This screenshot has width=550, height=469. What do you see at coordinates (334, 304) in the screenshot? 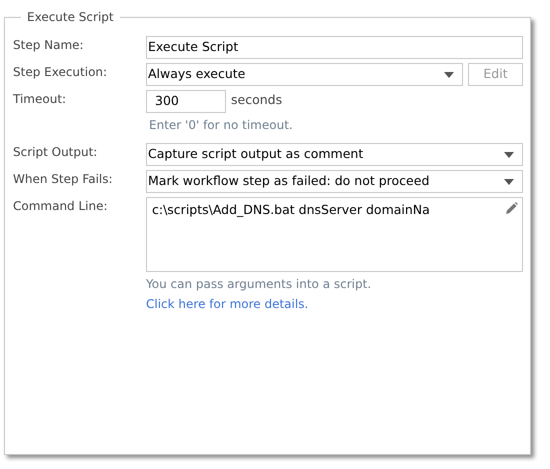
I see `details-link: Click here for more details.` at bounding box center [334, 304].